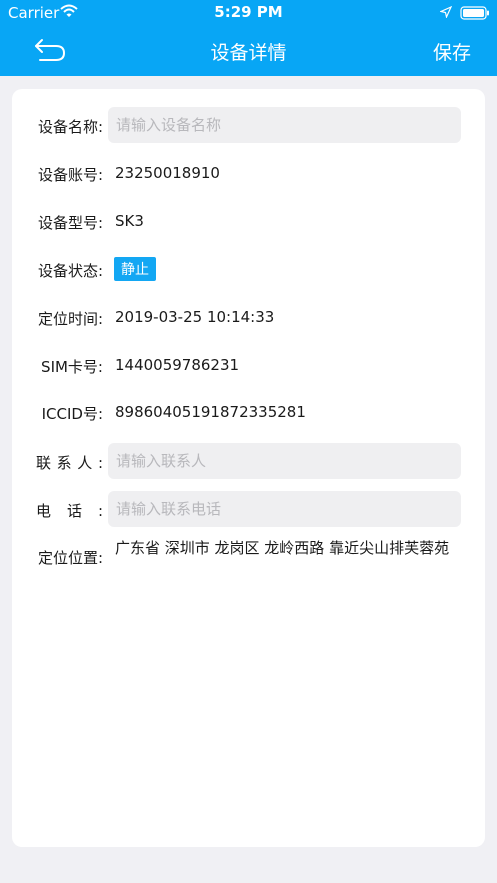  What do you see at coordinates (70, 223) in the screenshot?
I see `device-model-label: 设备型号:` at bounding box center [70, 223].